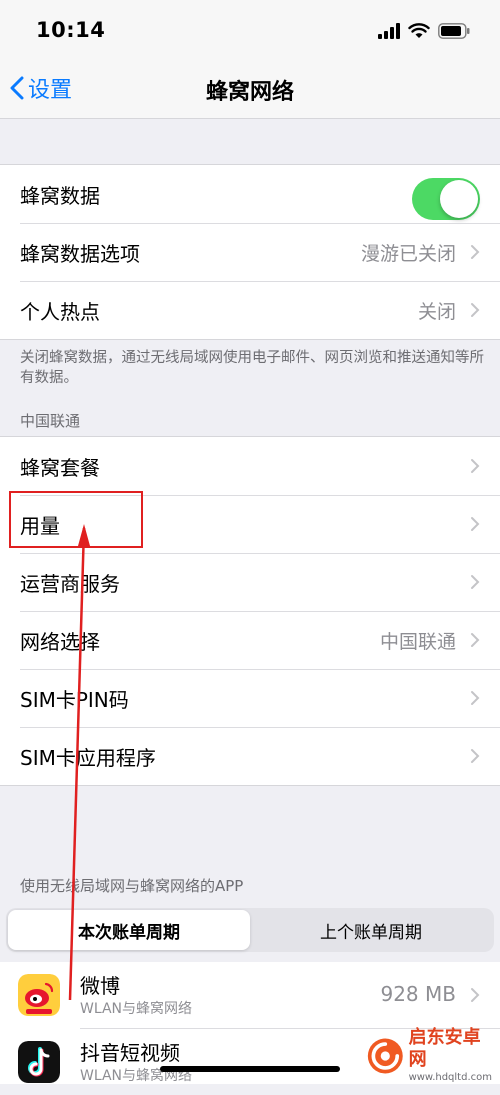  I want to click on carrier-header: 中国联通, so click(50, 421).